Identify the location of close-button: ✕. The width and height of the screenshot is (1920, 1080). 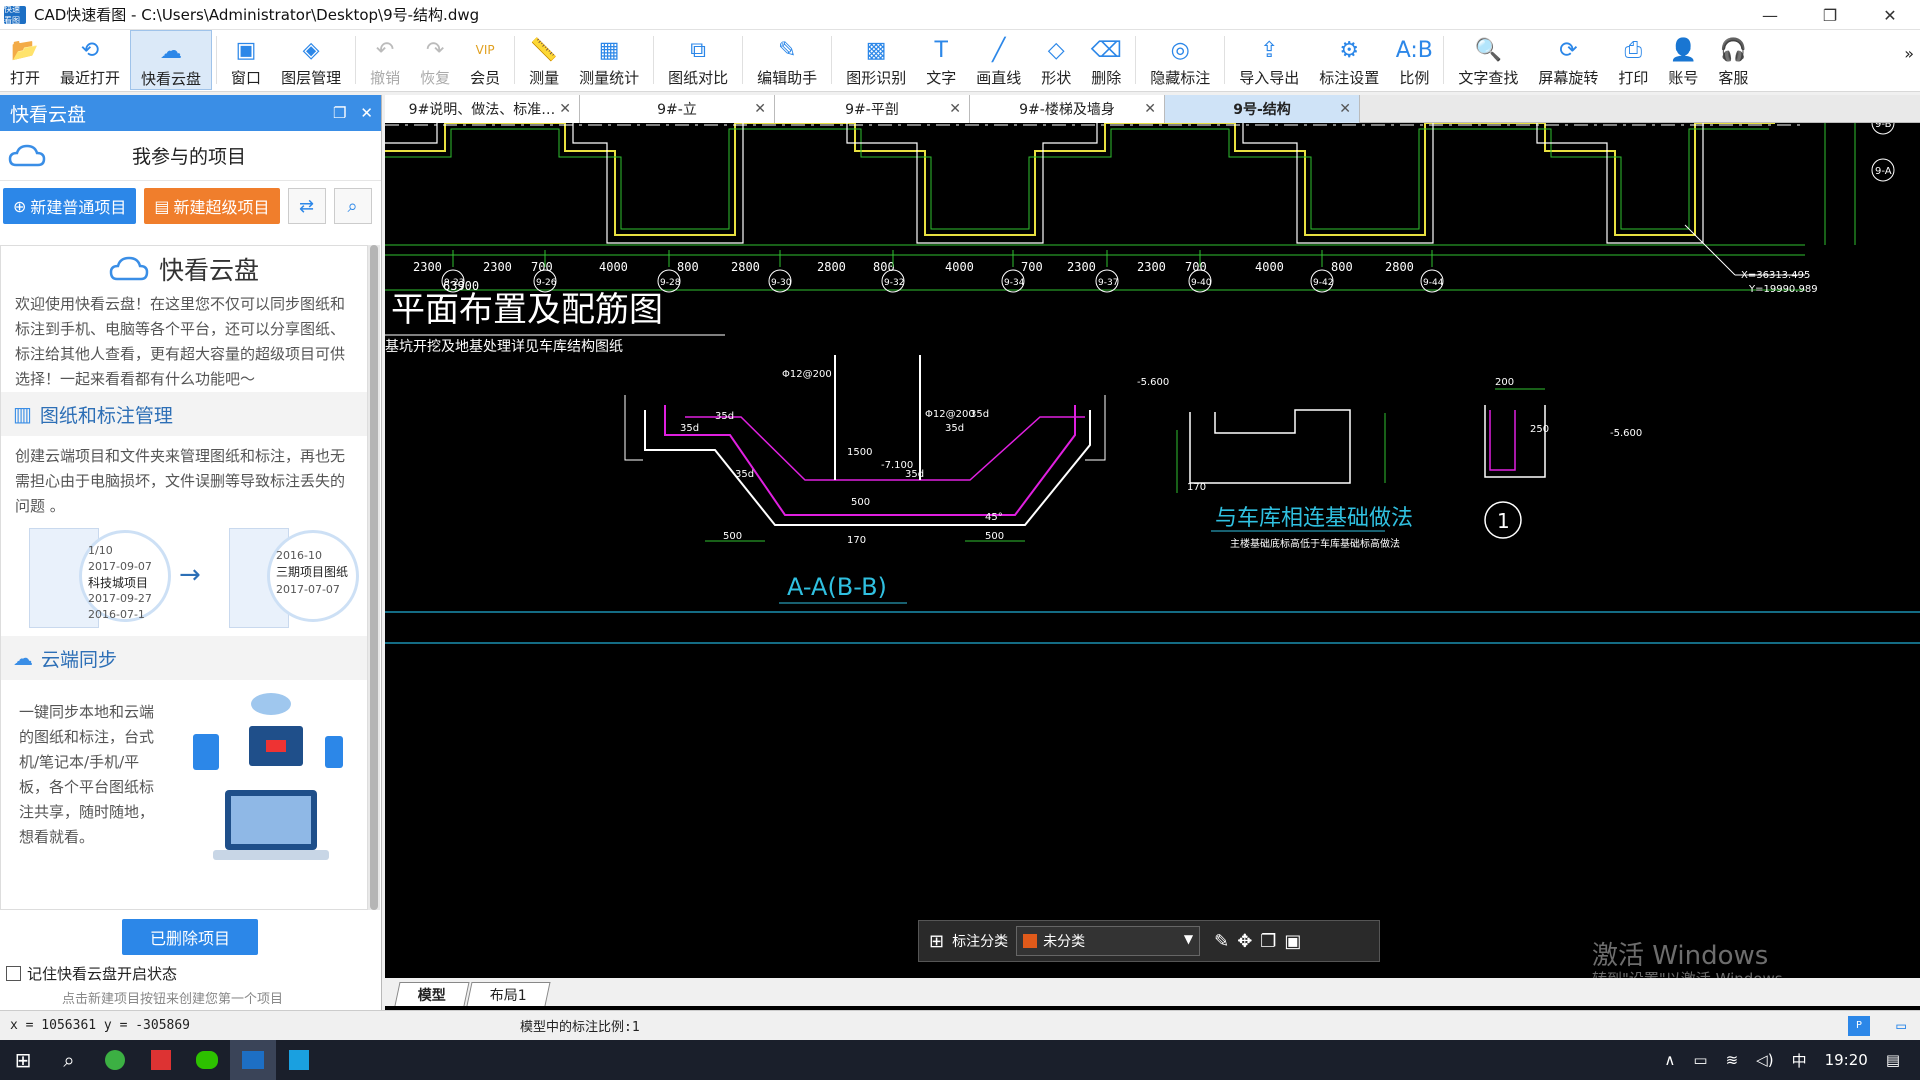
(1890, 15).